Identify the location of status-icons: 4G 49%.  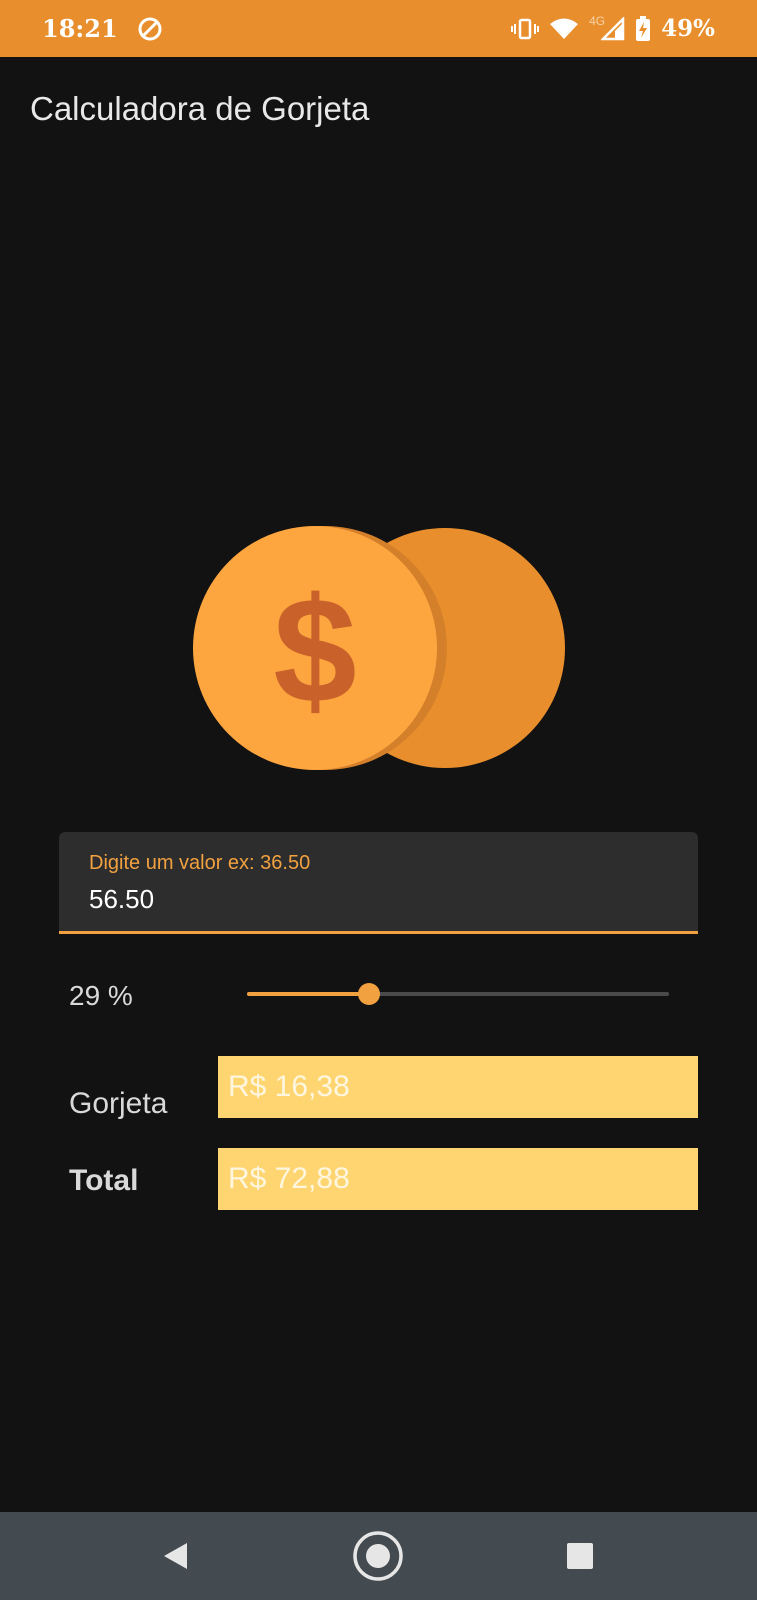
(613, 27).